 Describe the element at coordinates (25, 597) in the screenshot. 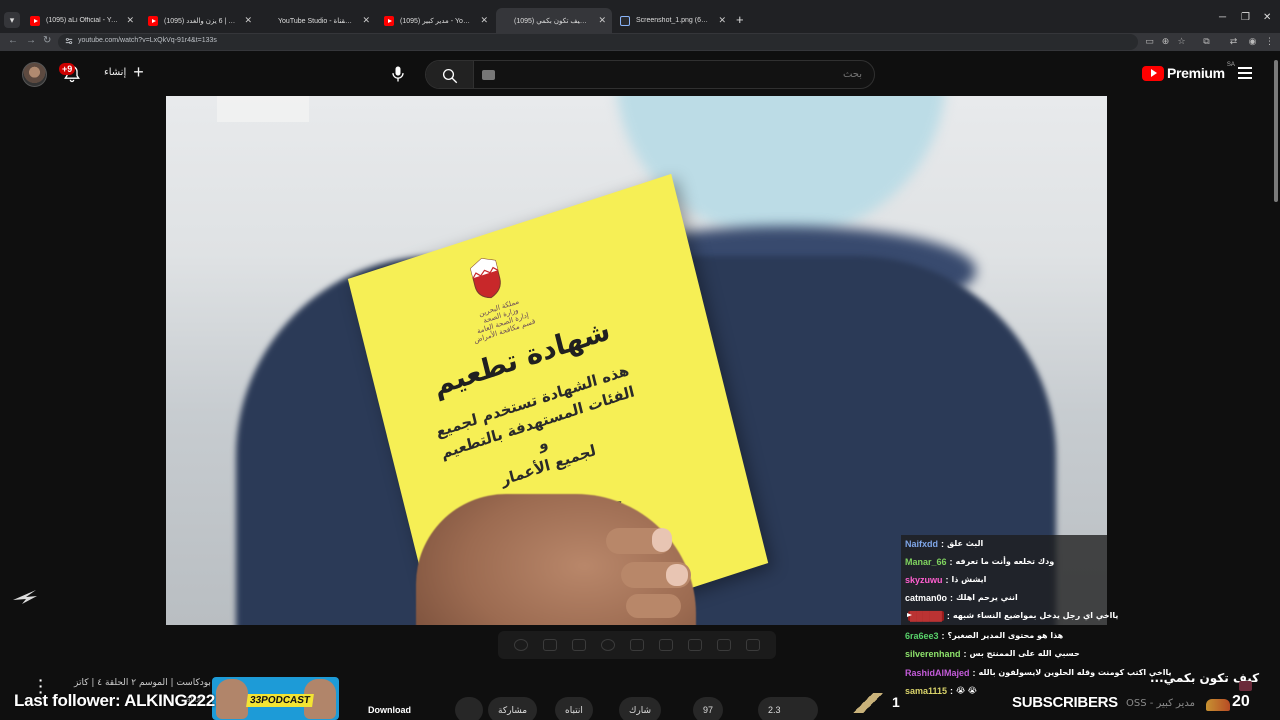

I see `channel-watermark-icon` at that location.